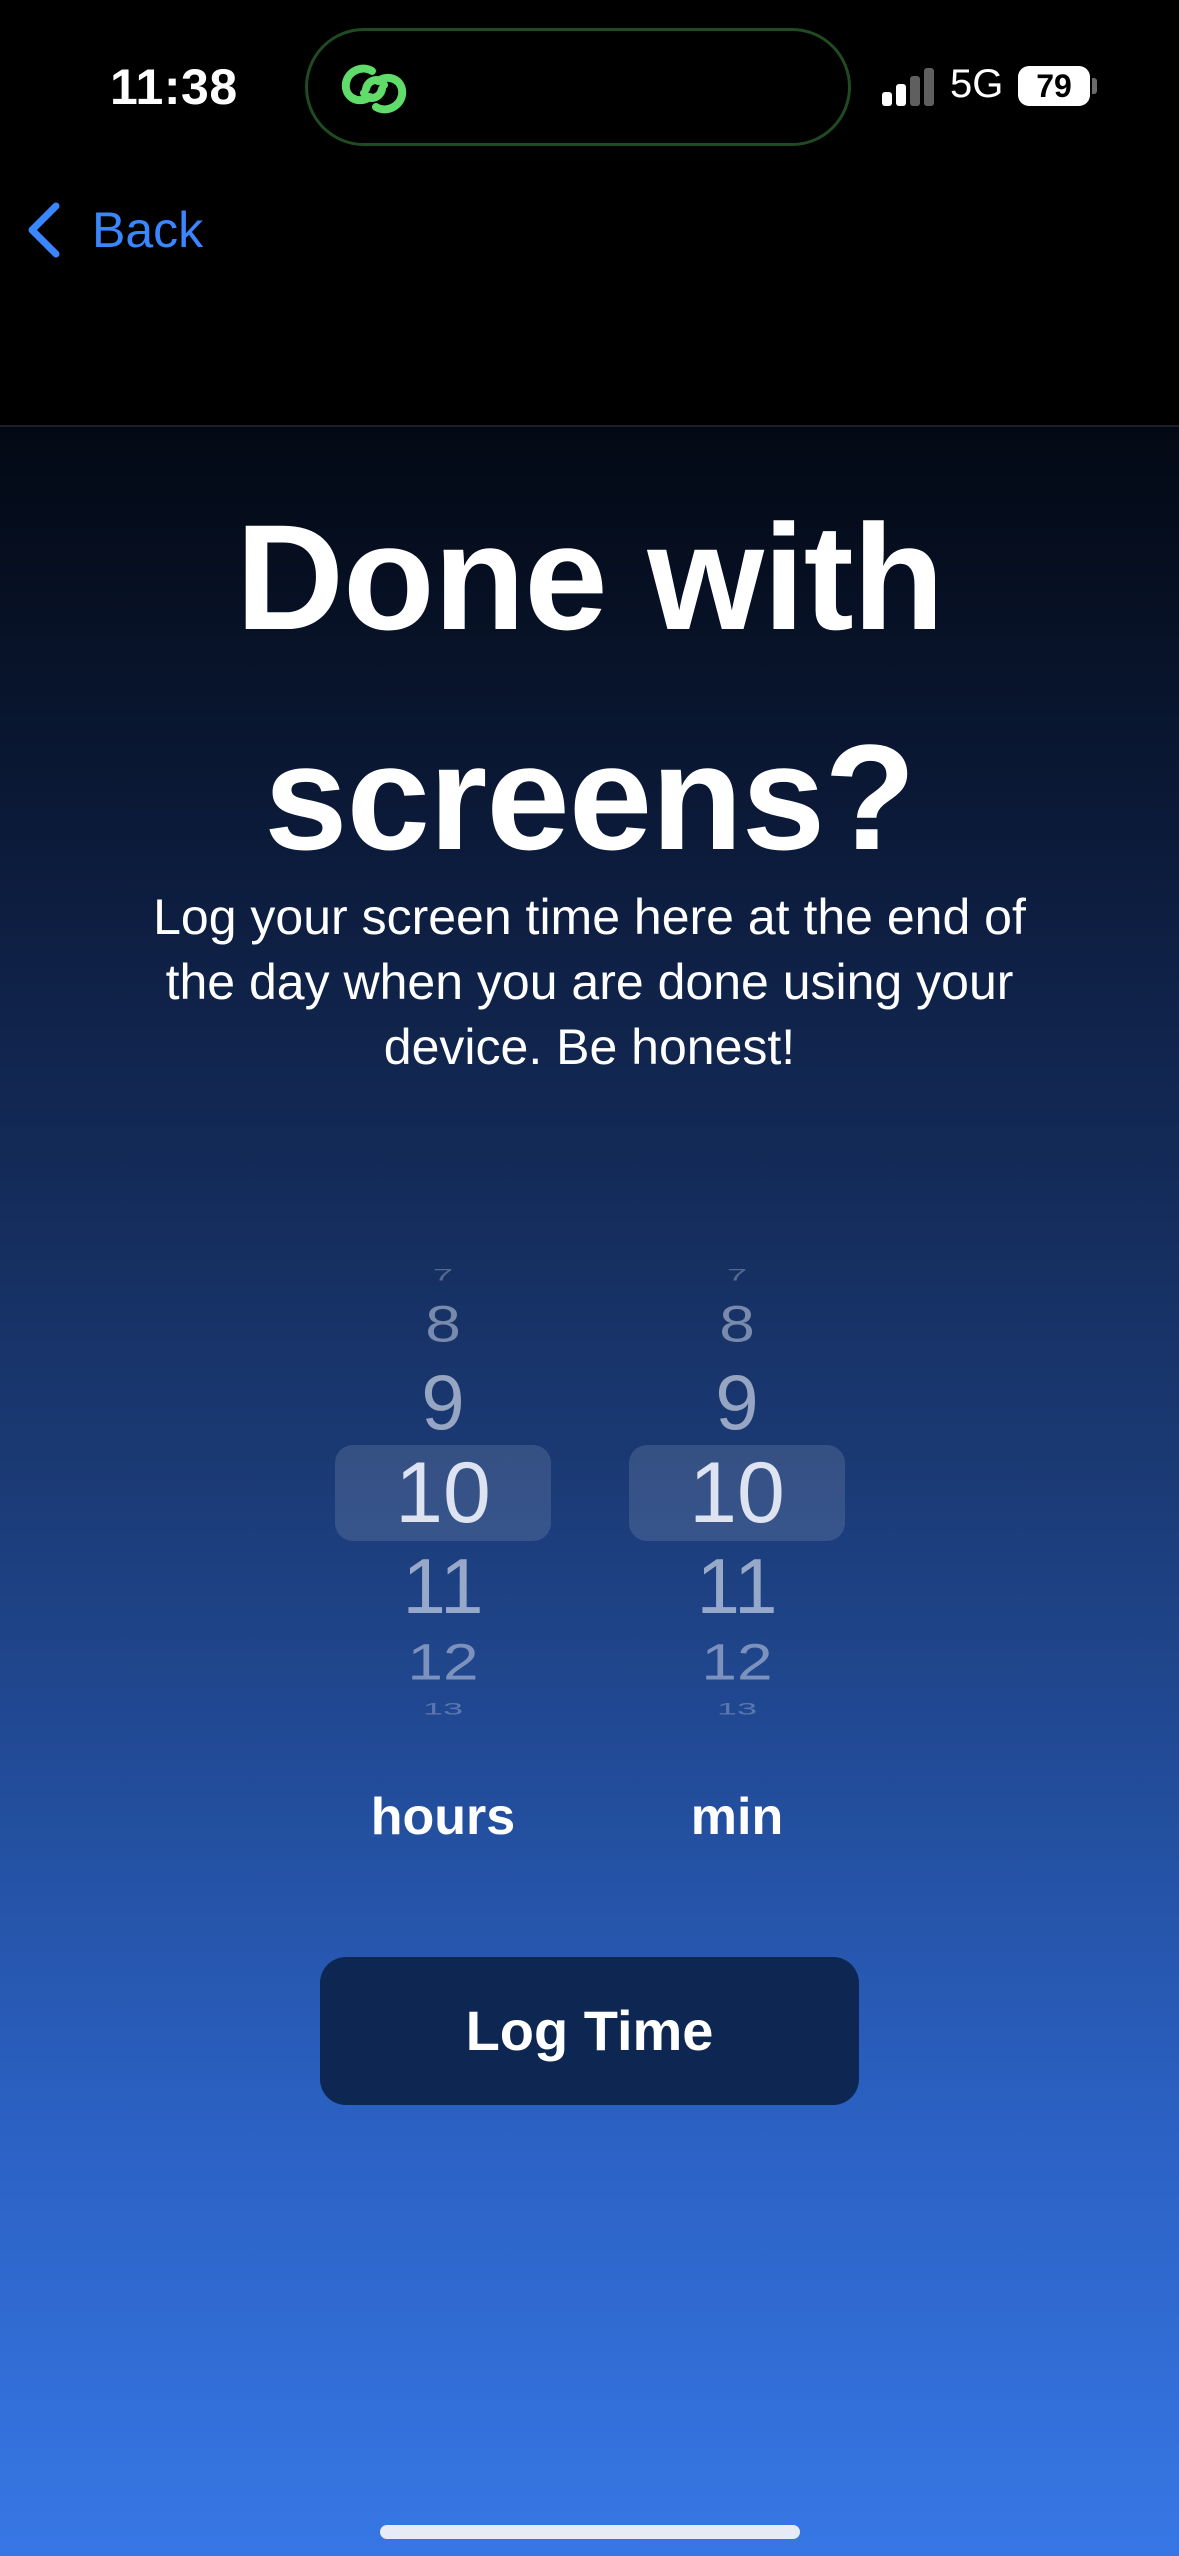  I want to click on minutes-option: 7, so click(737, 1275).